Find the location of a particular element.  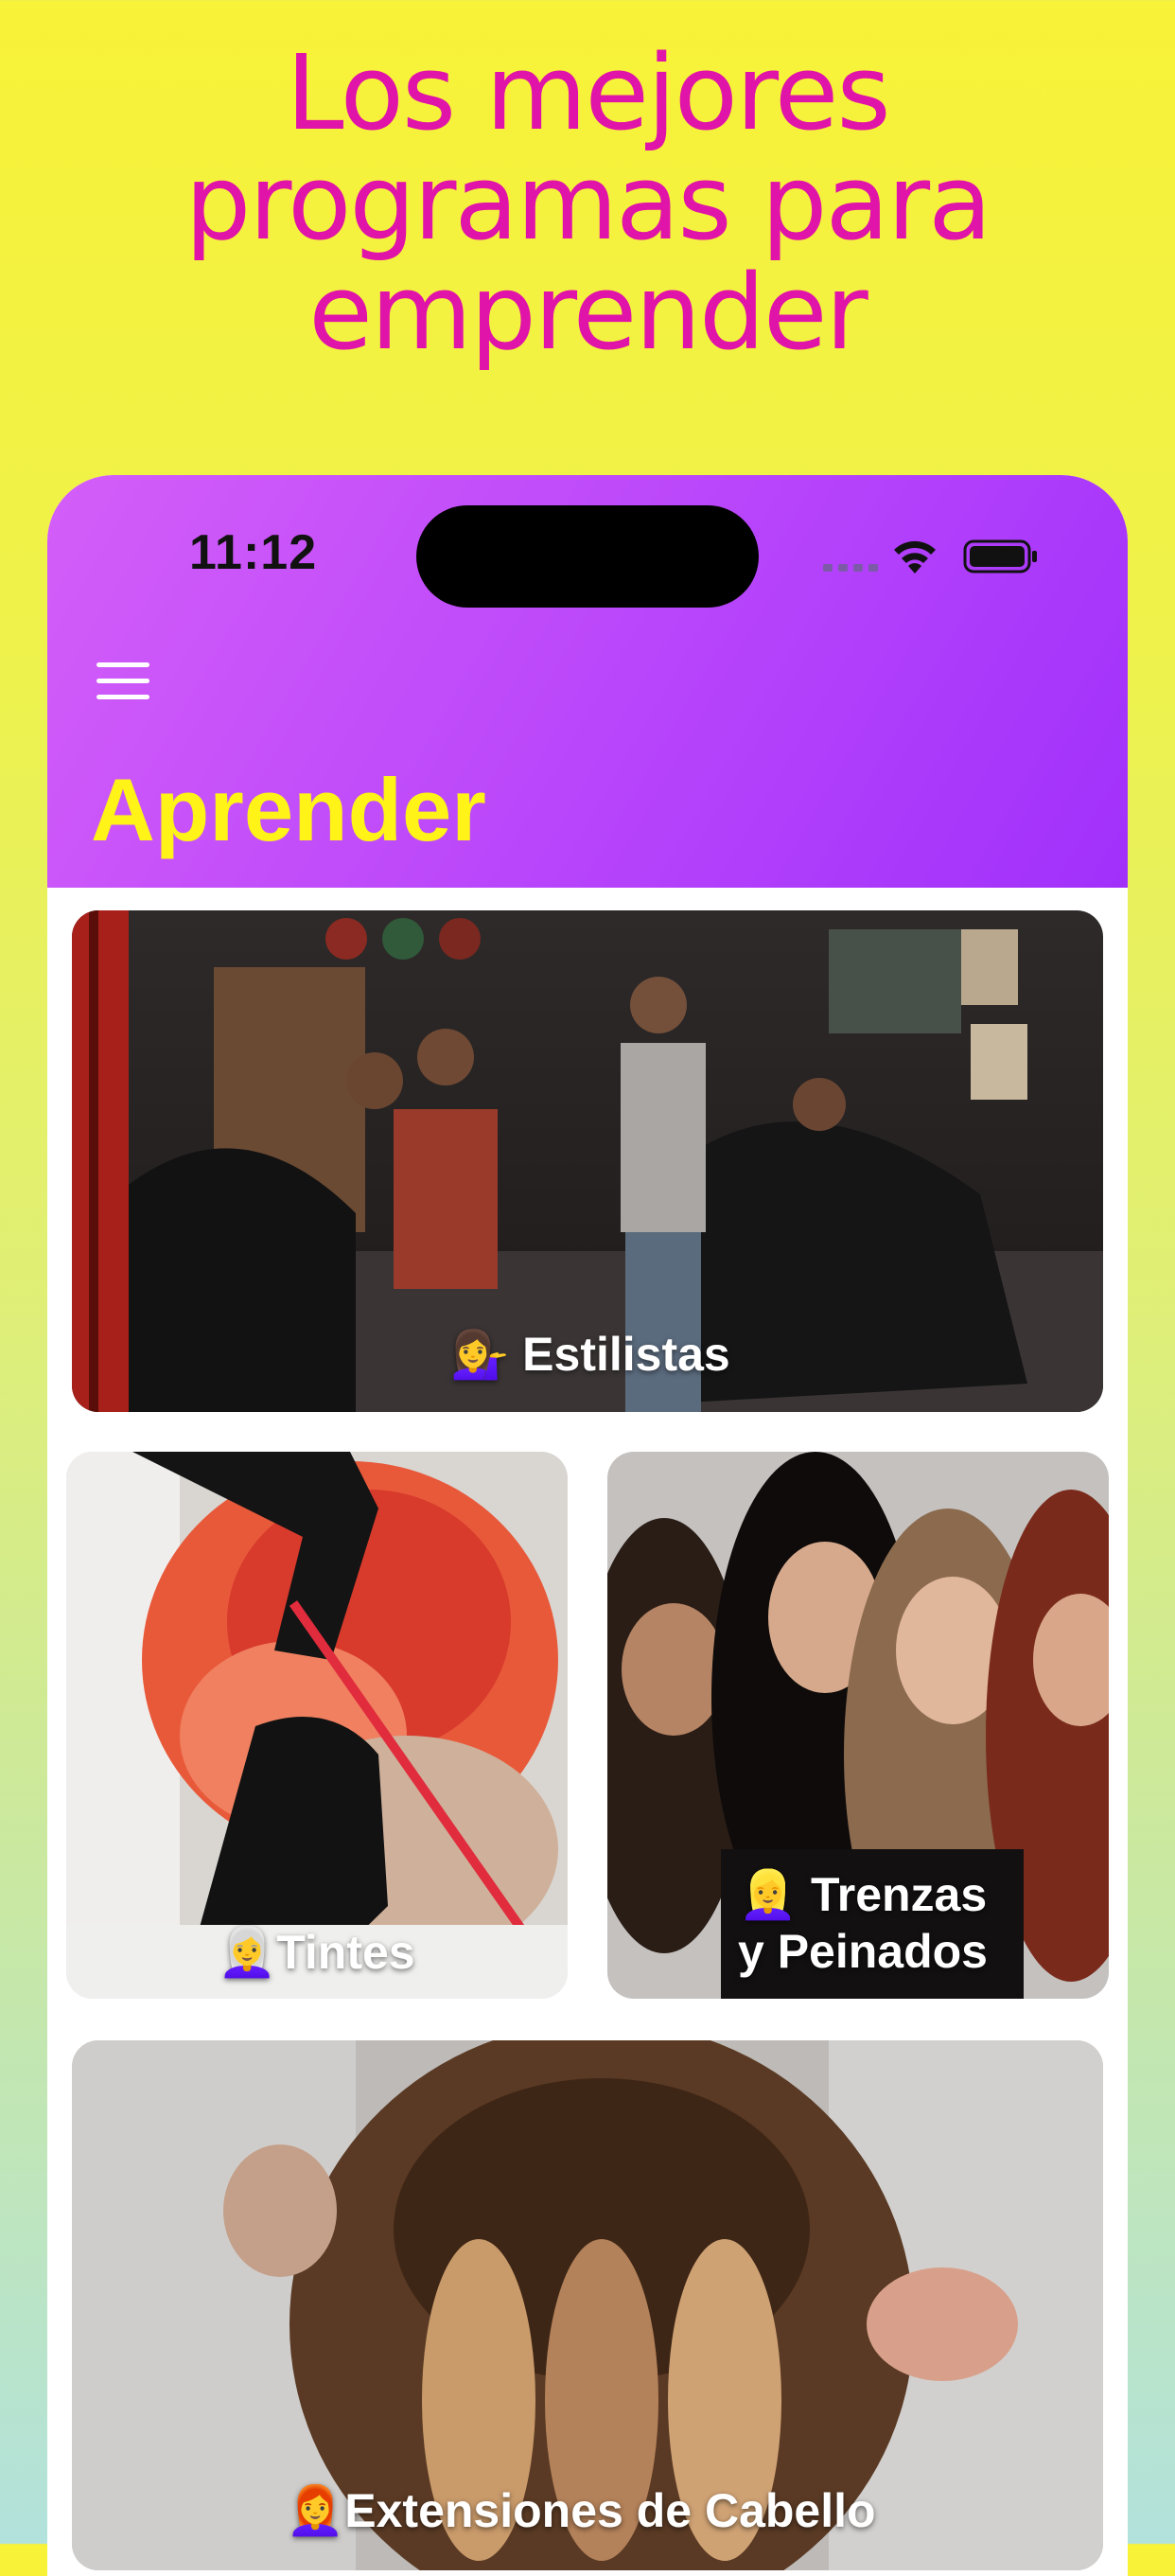

app-header: 11:12 Aprender is located at coordinates (587, 681).